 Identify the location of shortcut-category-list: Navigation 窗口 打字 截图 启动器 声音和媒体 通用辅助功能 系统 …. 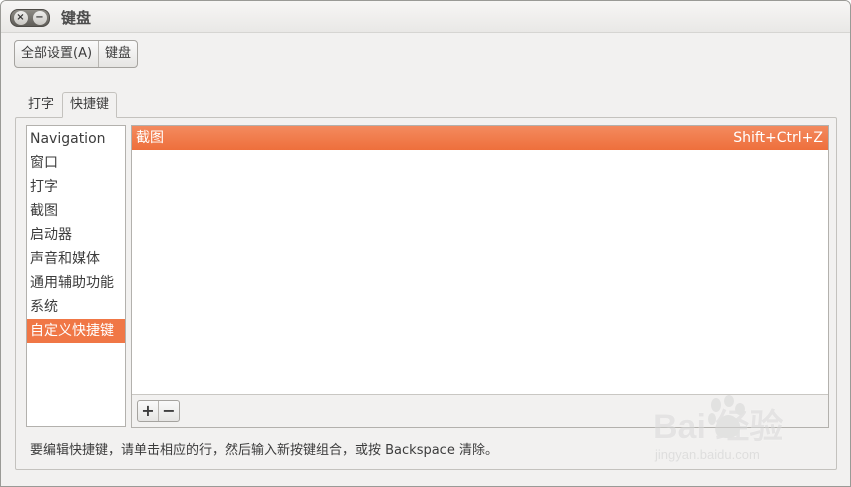
(76, 276).